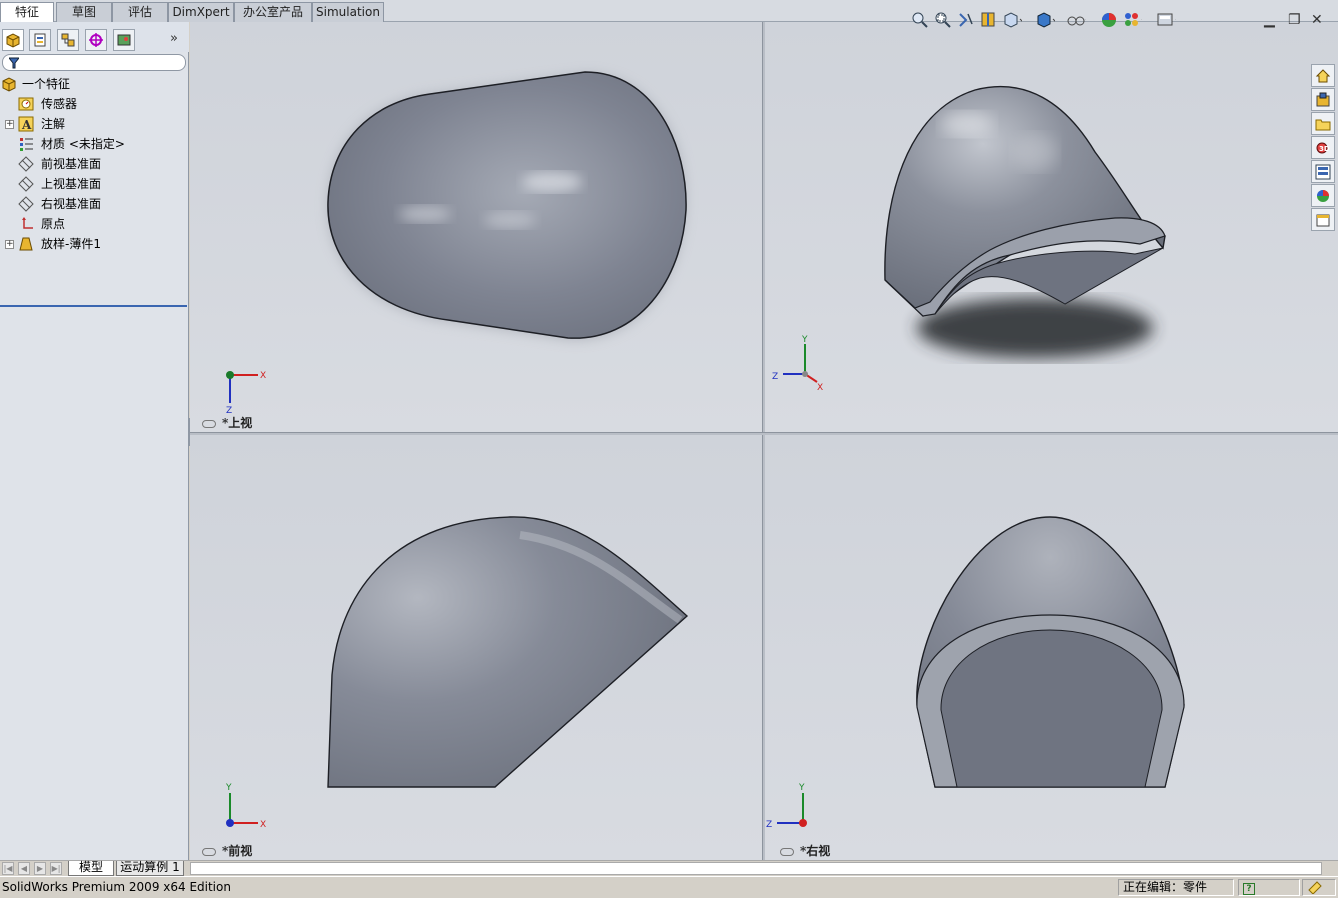 The height and width of the screenshot is (898, 1338). Describe the element at coordinates (273, 12) in the screenshot. I see `tab-office-products: 办公室产品` at that location.